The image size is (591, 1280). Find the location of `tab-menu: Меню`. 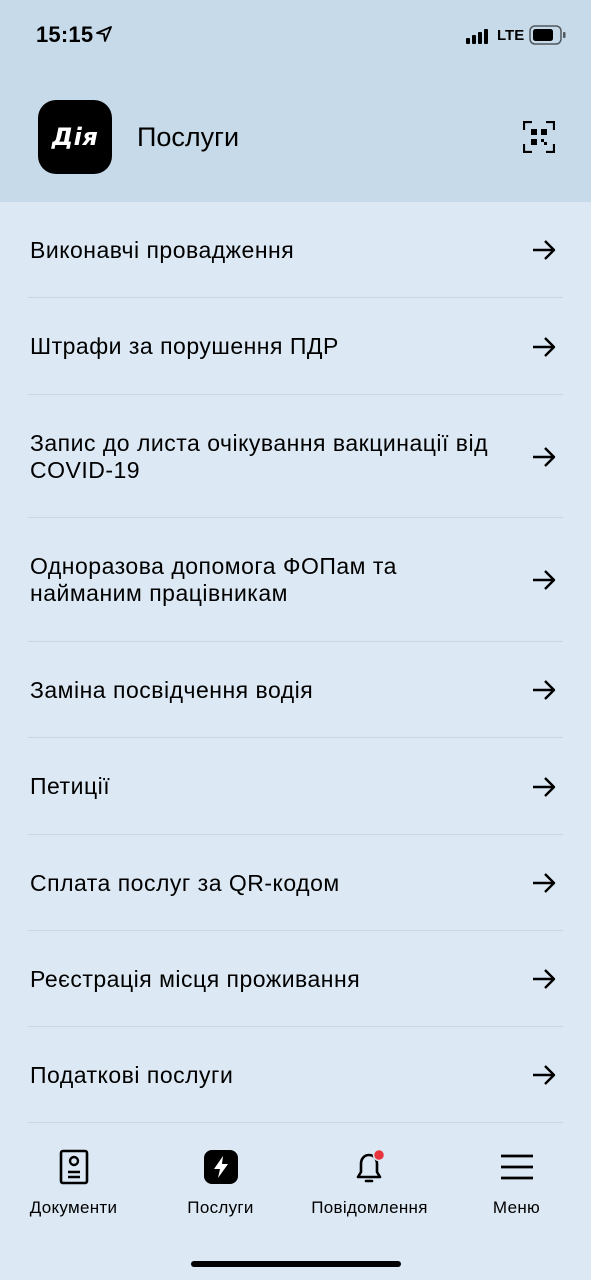

tab-menu: Меню is located at coordinates (516, 1183).